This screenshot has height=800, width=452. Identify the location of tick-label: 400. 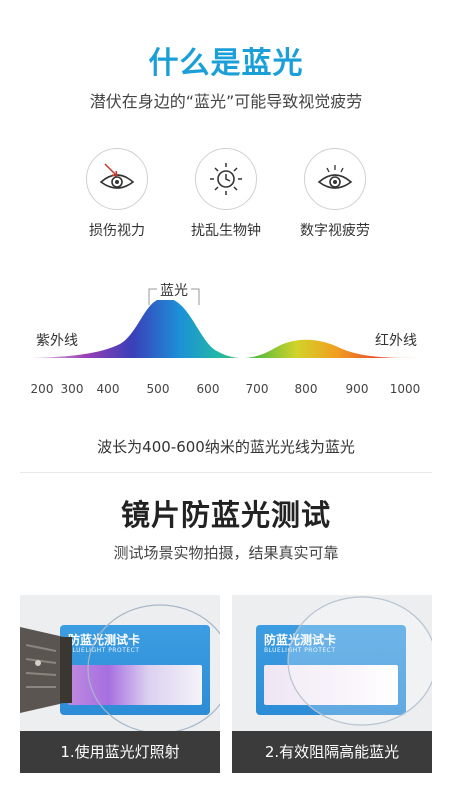
(108, 389).